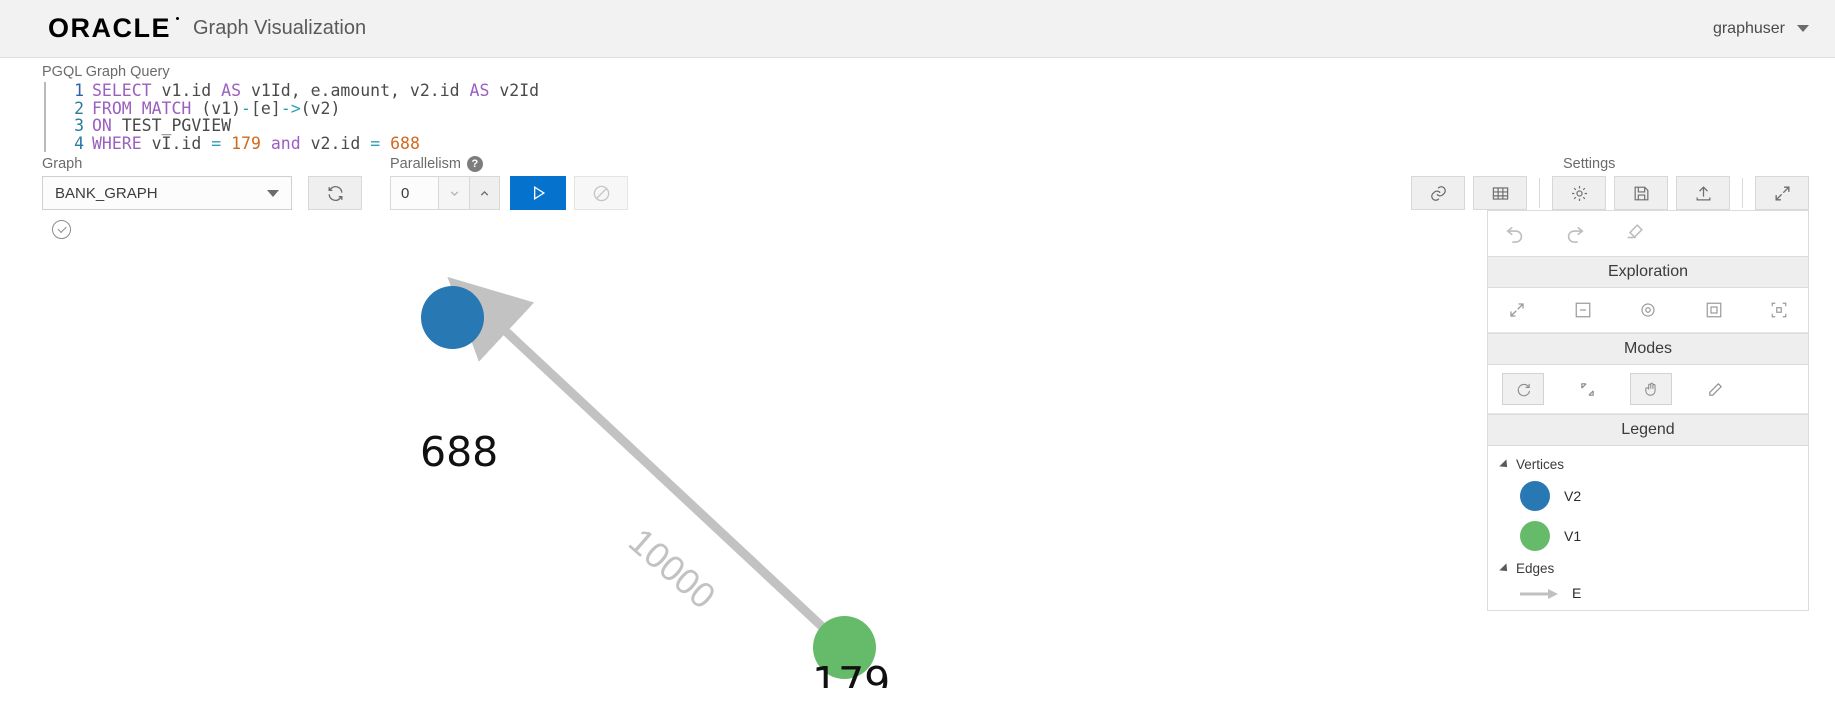 Image resolution: width=1835 pixels, height=712 pixels. I want to click on help-icon: ?, so click(474, 164).